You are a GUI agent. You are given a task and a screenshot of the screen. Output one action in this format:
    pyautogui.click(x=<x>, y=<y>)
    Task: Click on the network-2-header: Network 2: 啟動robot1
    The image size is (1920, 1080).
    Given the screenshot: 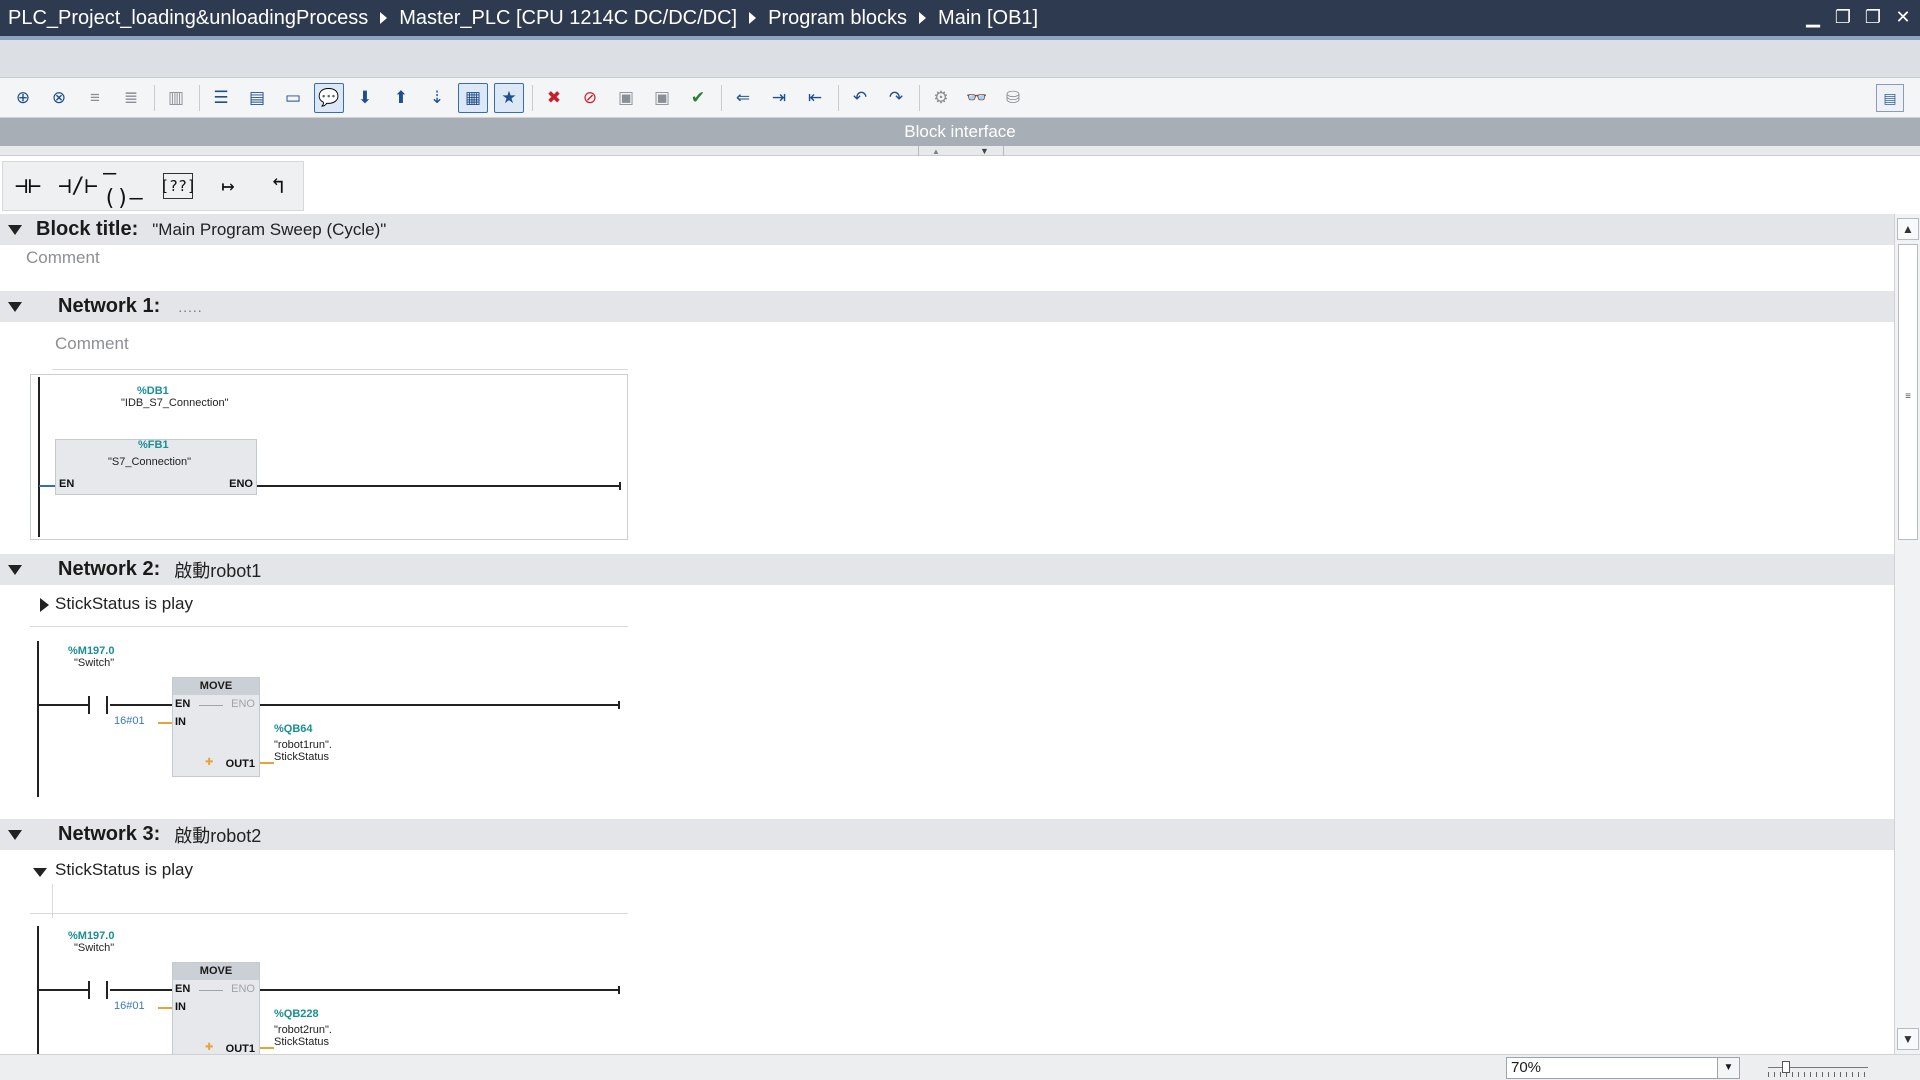 What is the action you would take?
    pyautogui.click(x=947, y=569)
    